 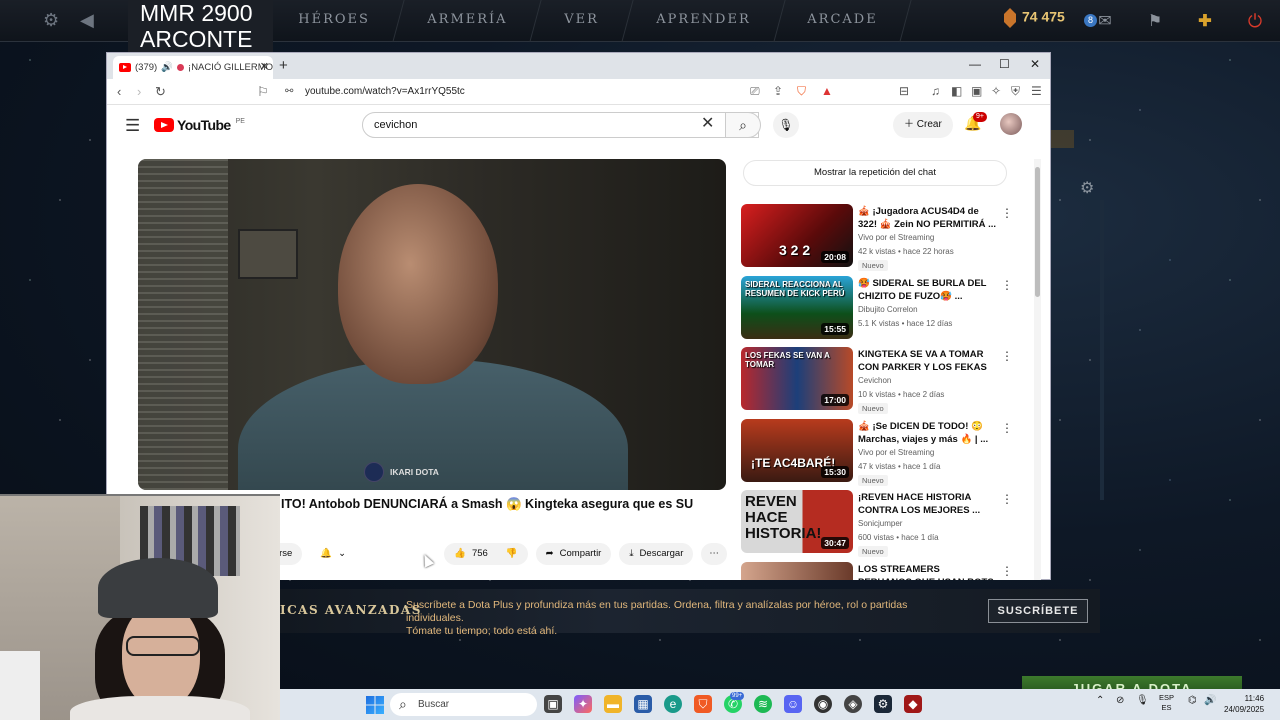 What do you see at coordinates (1037, 369) in the screenshot?
I see `page-scrollbar` at bounding box center [1037, 369].